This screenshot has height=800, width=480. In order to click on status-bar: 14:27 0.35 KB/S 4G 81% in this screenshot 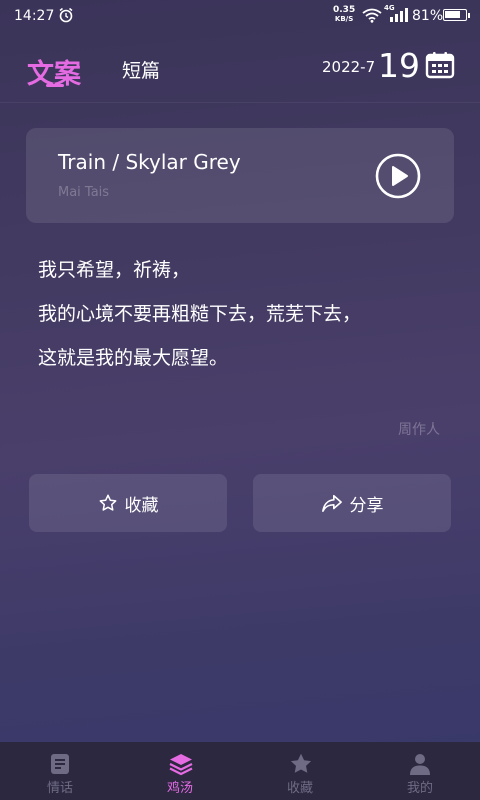, I will do `click(240, 16)`.